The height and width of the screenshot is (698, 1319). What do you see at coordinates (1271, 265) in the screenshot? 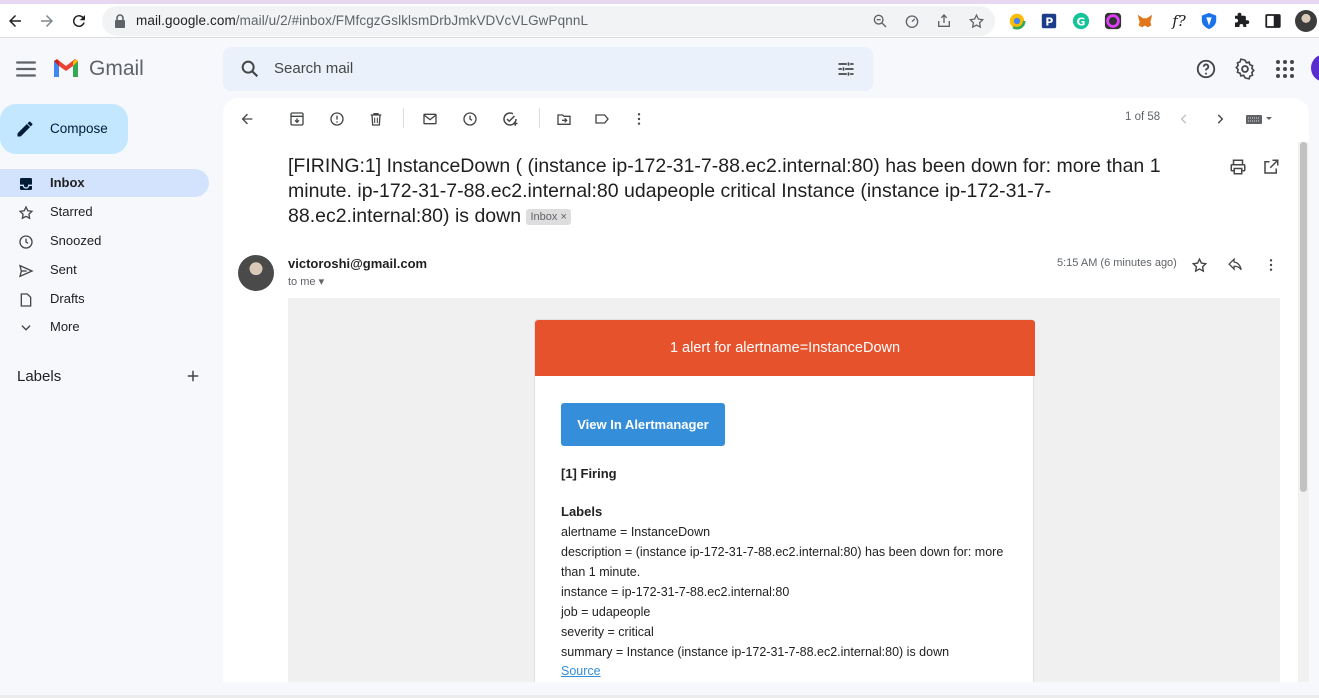
I see `message-more-vertical-icon` at bounding box center [1271, 265].